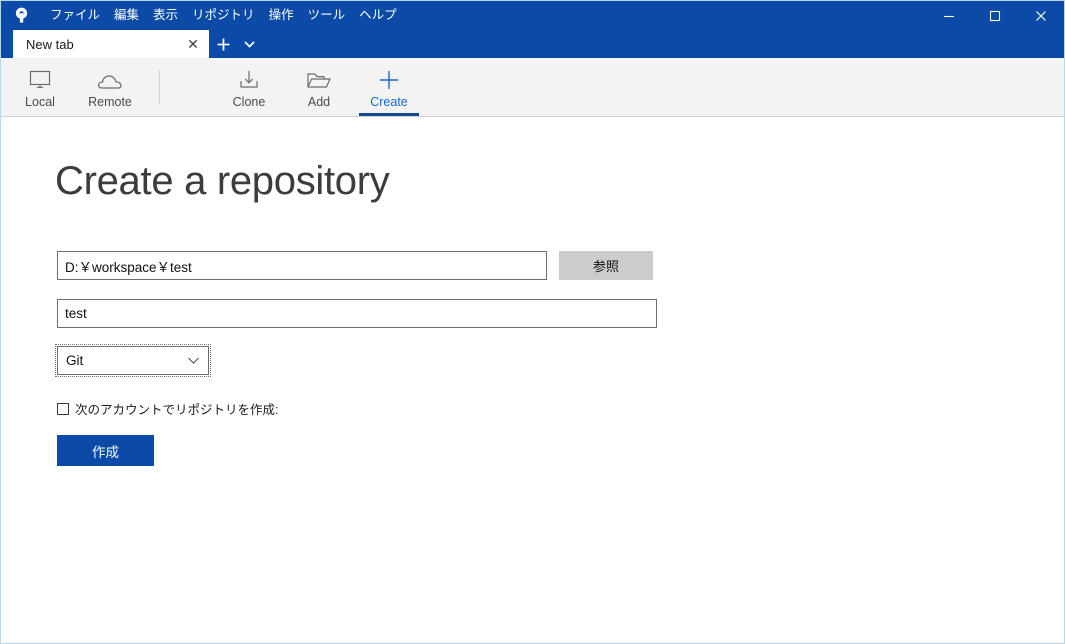 Image resolution: width=1065 pixels, height=644 pixels. I want to click on account-checkbox, so click(63, 408).